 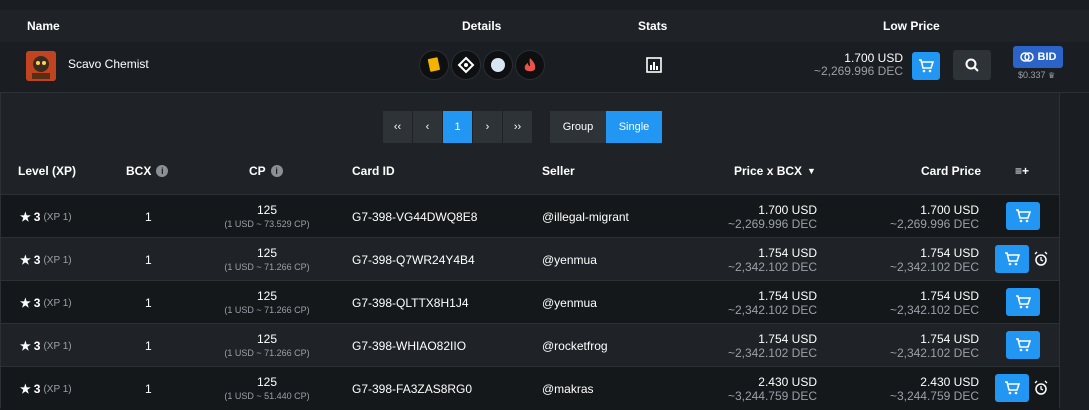 I want to click on stats-icon, so click(x=654, y=65).